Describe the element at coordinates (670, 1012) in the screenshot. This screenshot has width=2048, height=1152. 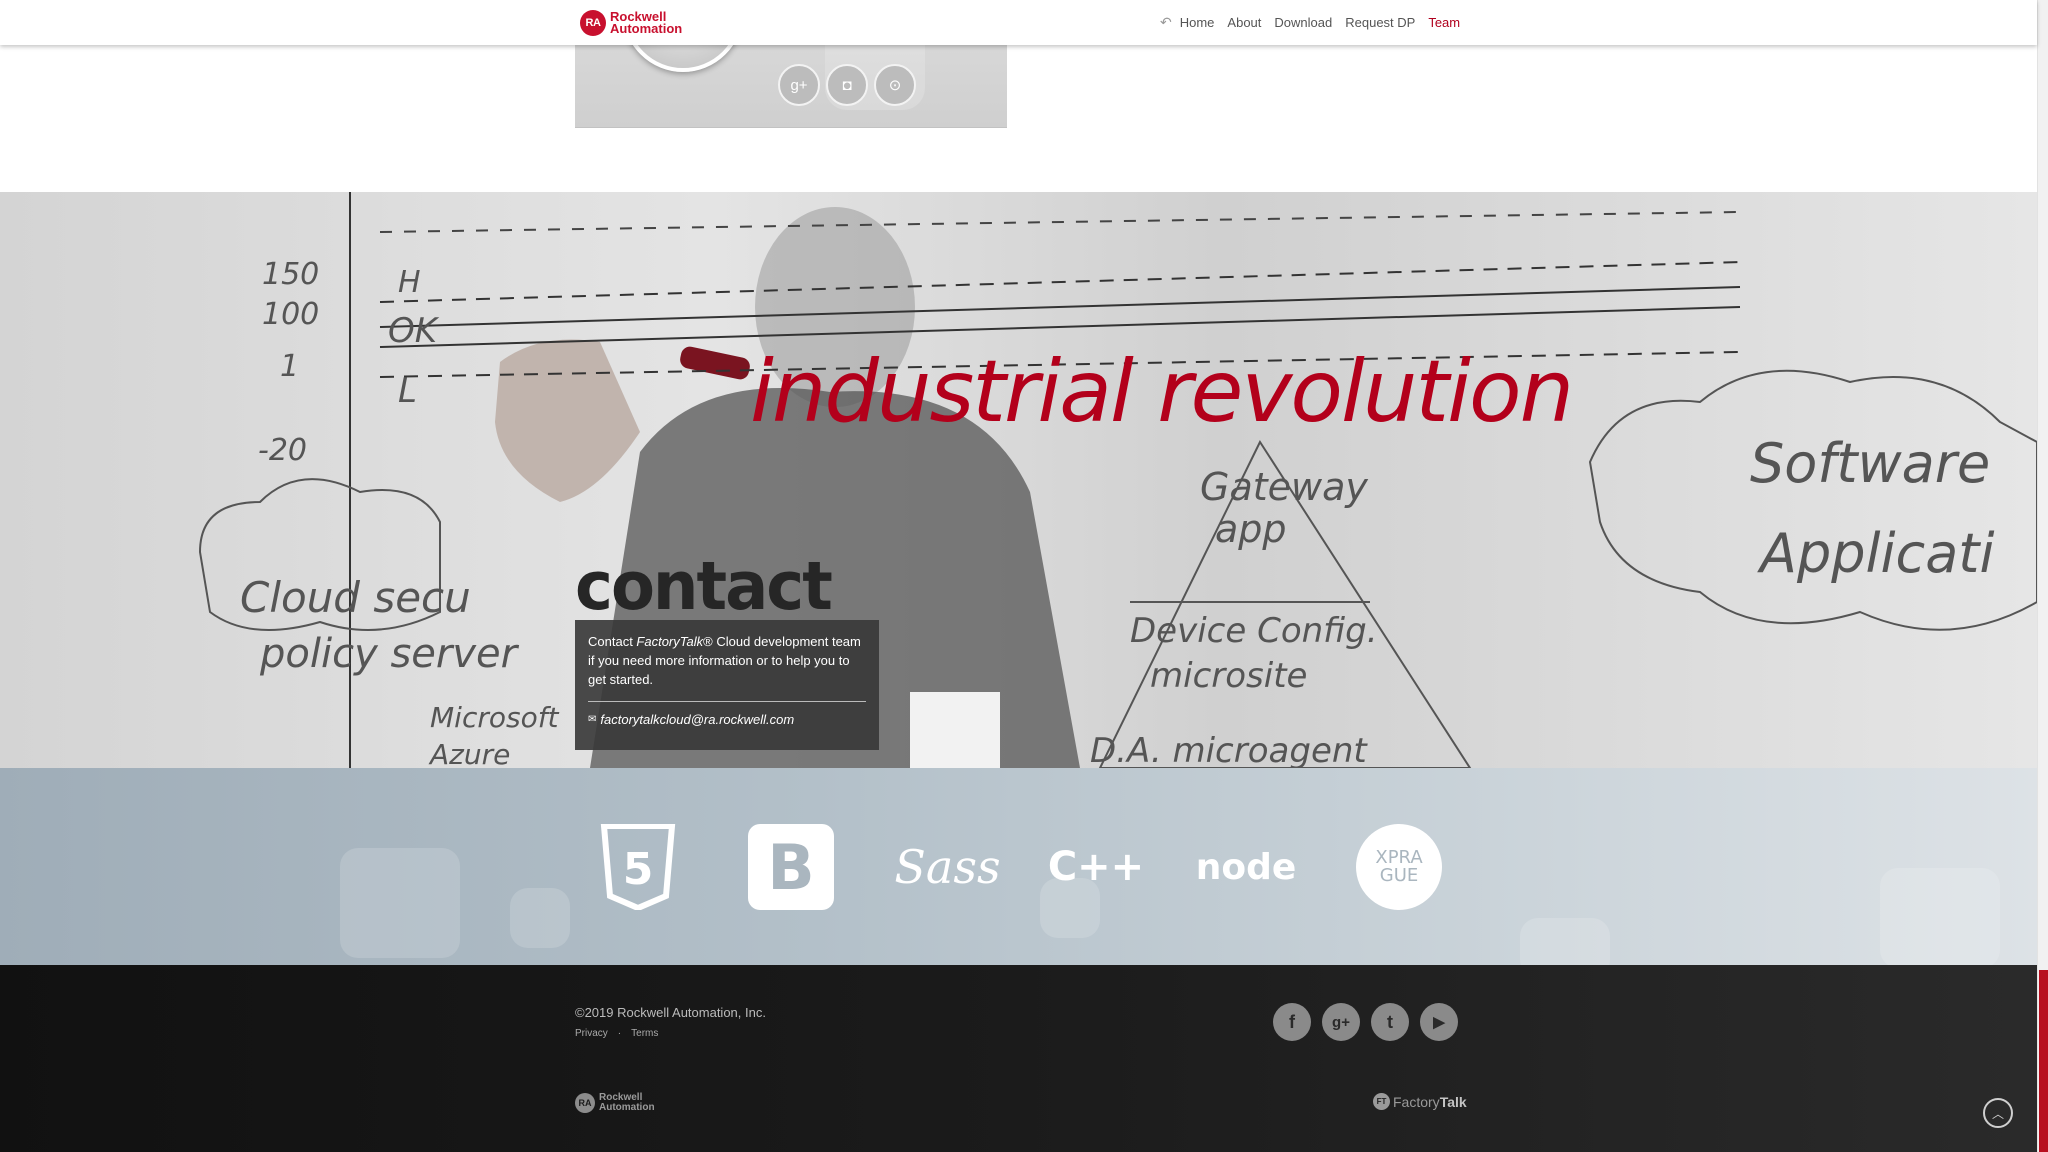
I see `copyright-text: ©2019 Rockwell Automation, Inc.` at that location.